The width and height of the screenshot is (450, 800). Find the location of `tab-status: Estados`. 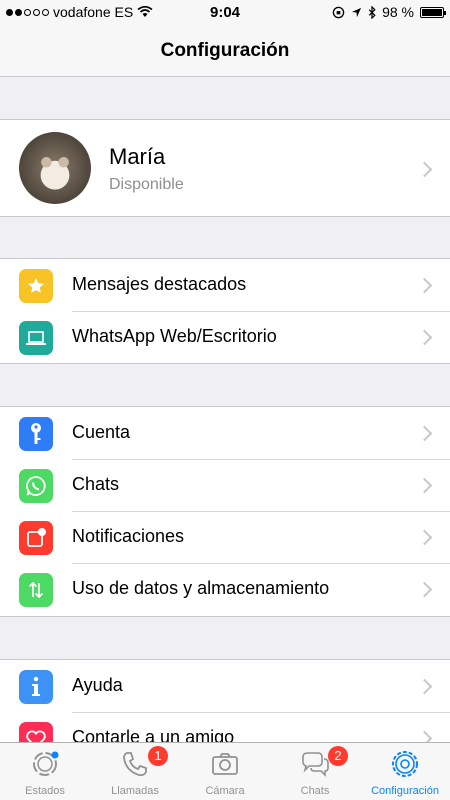

tab-status: Estados is located at coordinates (45, 771).